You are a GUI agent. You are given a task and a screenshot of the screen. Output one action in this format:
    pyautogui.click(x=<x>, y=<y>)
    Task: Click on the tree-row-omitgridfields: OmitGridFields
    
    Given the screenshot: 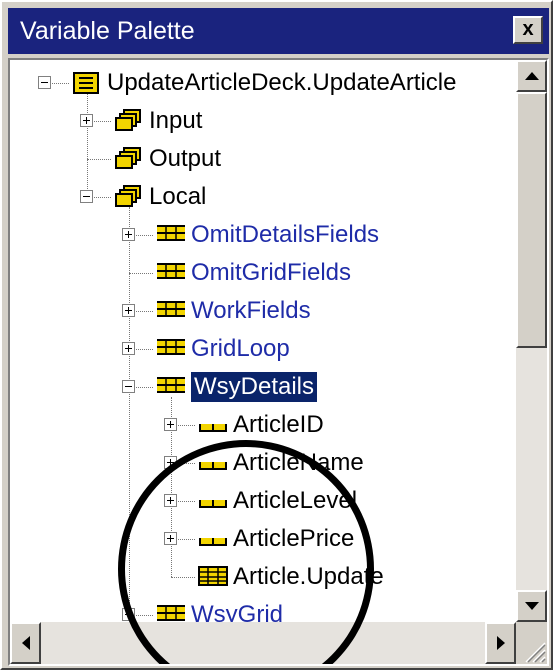 What is the action you would take?
    pyautogui.click(x=263, y=273)
    